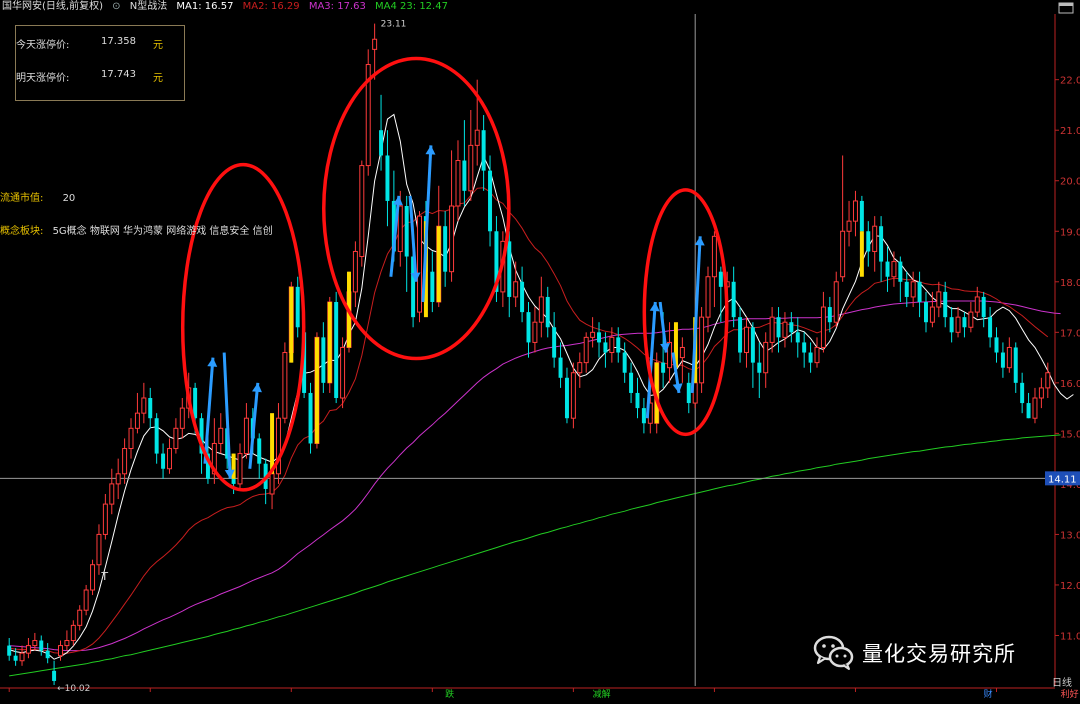  Describe the element at coordinates (1070, 283) in the screenshot. I see `y-tick-label: 18.00` at that location.